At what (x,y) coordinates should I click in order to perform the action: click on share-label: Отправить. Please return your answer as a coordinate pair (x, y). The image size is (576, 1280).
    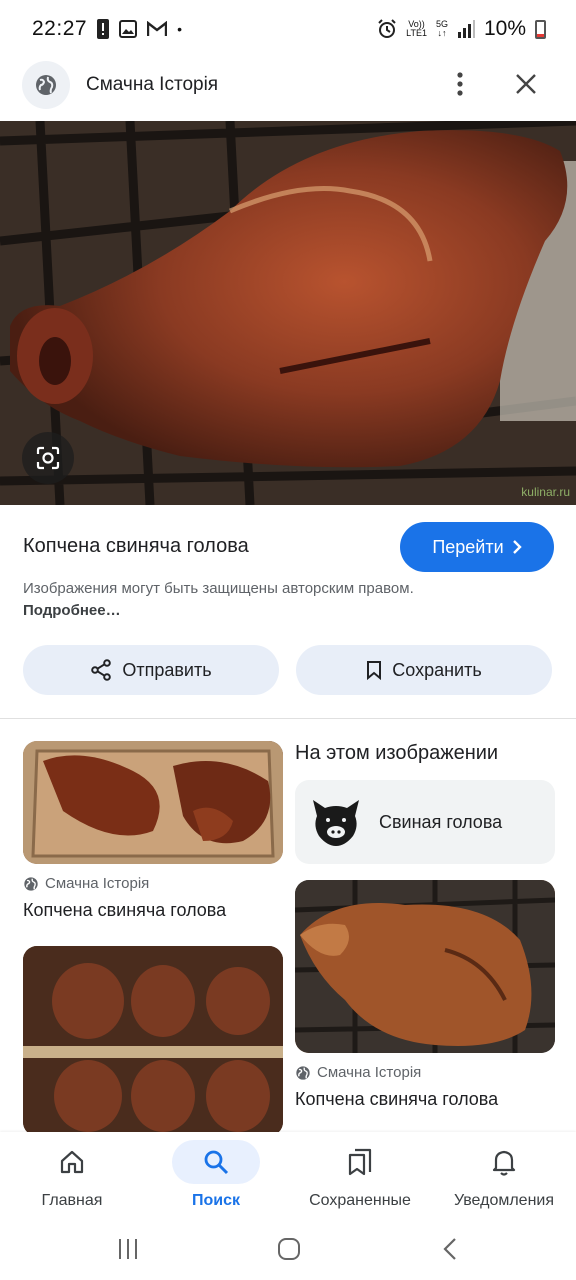
    Looking at the image, I should click on (167, 669).